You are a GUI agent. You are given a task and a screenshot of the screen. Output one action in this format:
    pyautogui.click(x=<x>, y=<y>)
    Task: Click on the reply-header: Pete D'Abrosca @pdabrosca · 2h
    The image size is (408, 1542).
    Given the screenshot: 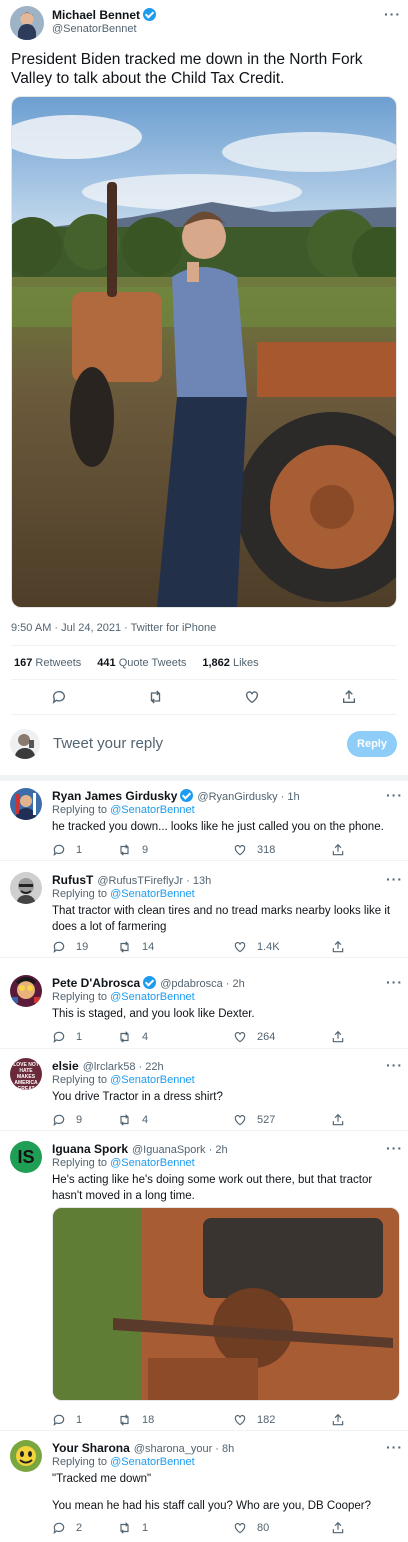 What is the action you would take?
    pyautogui.click(x=148, y=983)
    